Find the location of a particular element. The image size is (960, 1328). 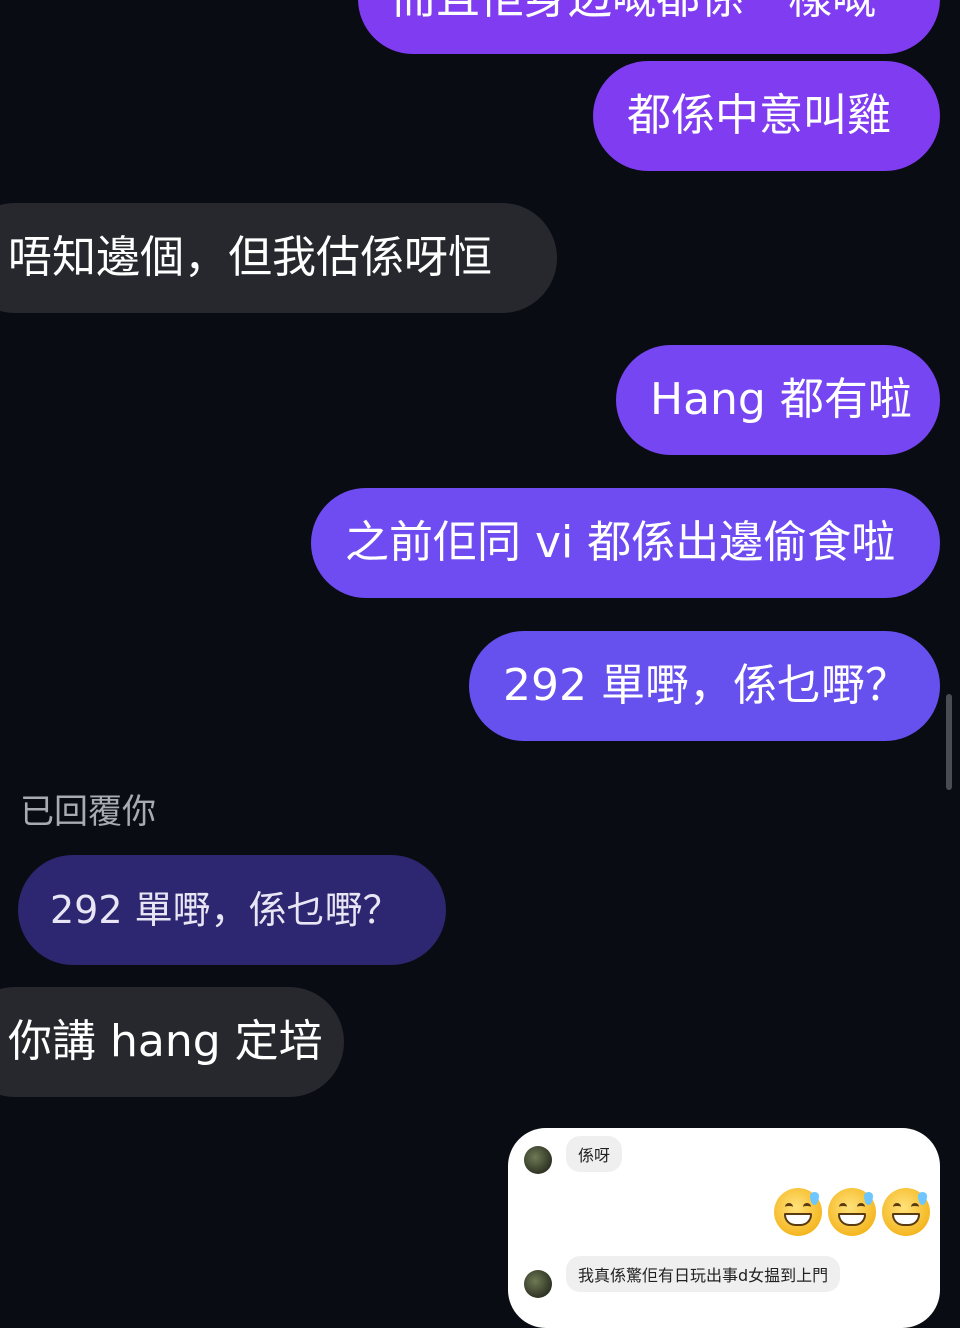

quoted-text: 292 單嘢，係乜嘢？ is located at coordinates (225, 910).